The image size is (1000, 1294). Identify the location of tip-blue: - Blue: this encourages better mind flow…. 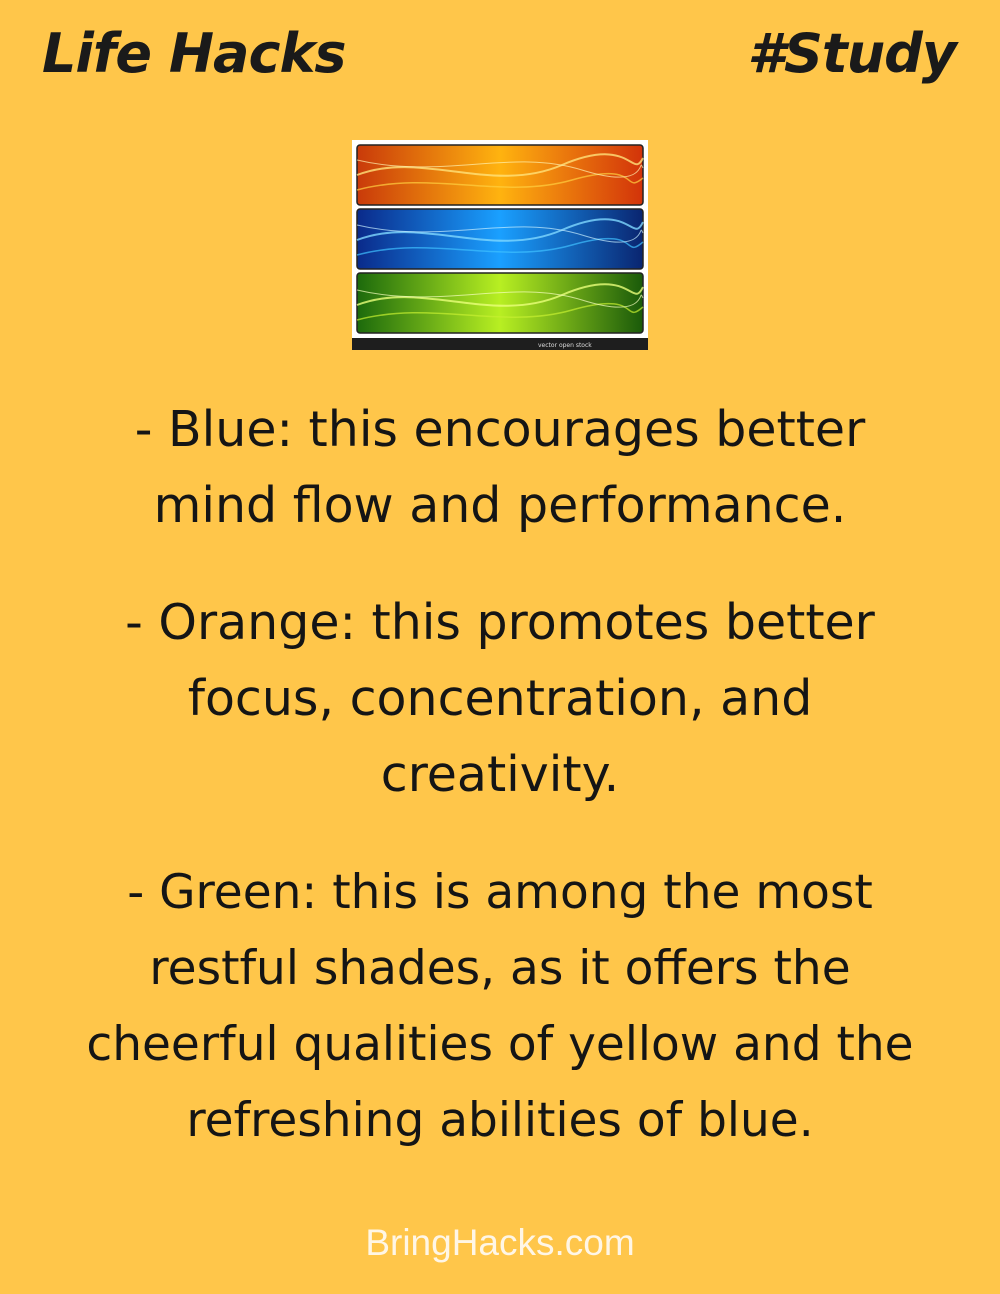
(500, 467).